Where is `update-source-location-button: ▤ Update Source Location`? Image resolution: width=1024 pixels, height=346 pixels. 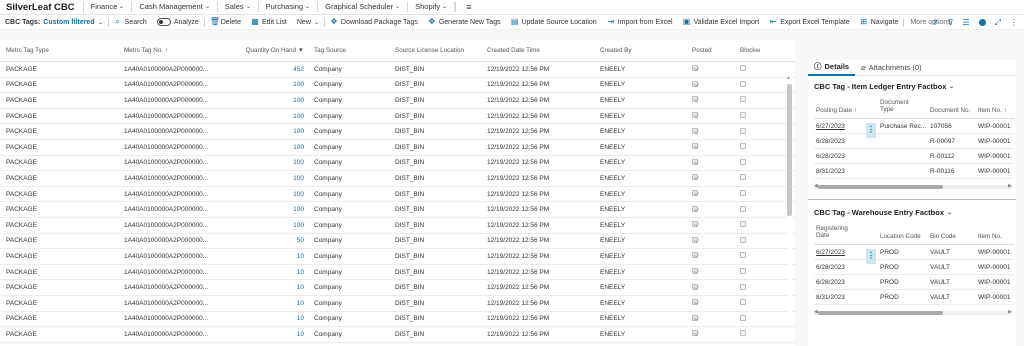 update-source-location-button: ▤ Update Source Location is located at coordinates (554, 22).